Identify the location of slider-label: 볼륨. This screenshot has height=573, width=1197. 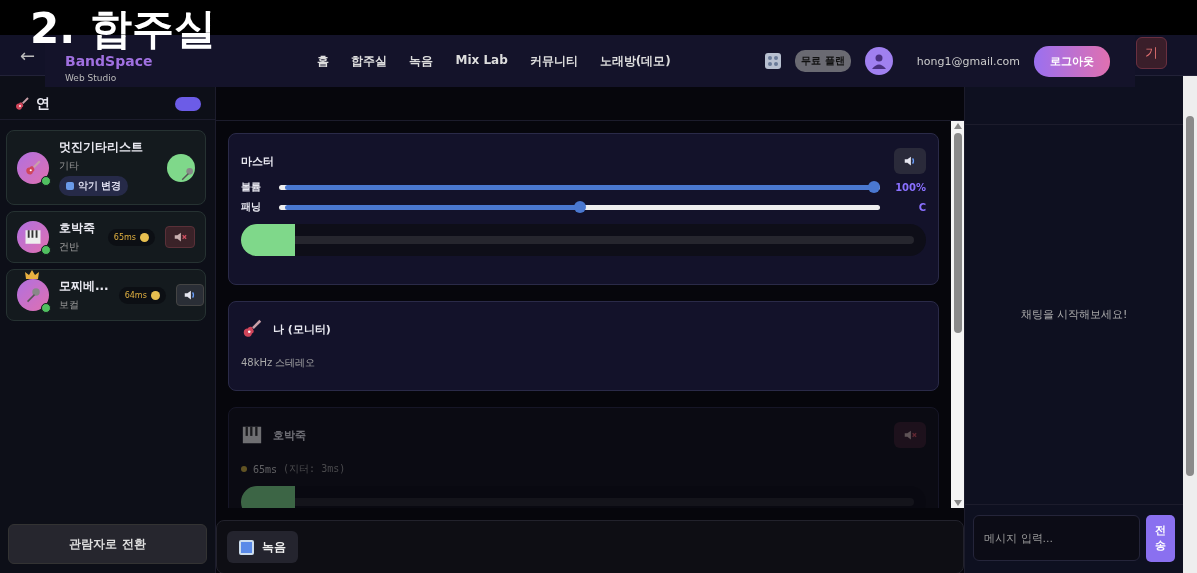
(251, 187).